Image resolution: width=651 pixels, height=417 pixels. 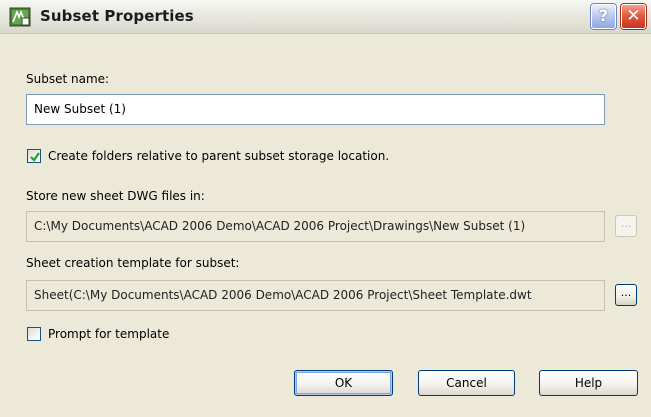 What do you see at coordinates (343, 383) in the screenshot?
I see `ok-button: OK` at bounding box center [343, 383].